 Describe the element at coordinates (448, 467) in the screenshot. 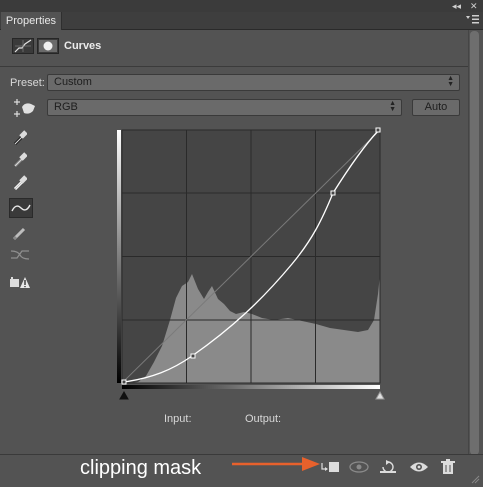

I see `delete-trash-icon` at that location.